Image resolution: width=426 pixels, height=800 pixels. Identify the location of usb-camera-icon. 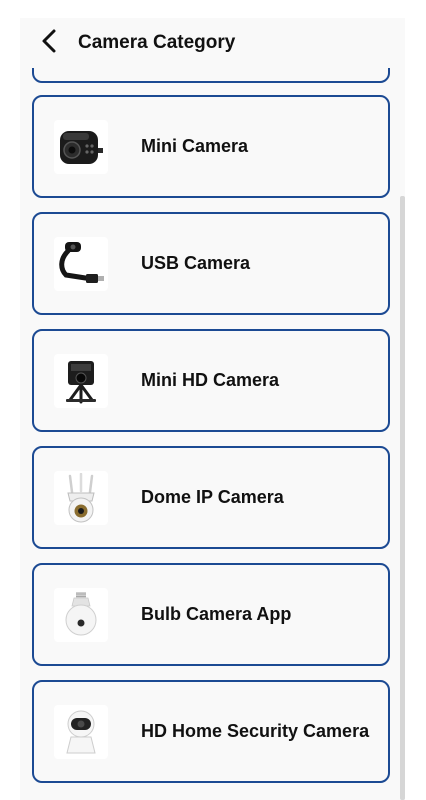
(81, 263).